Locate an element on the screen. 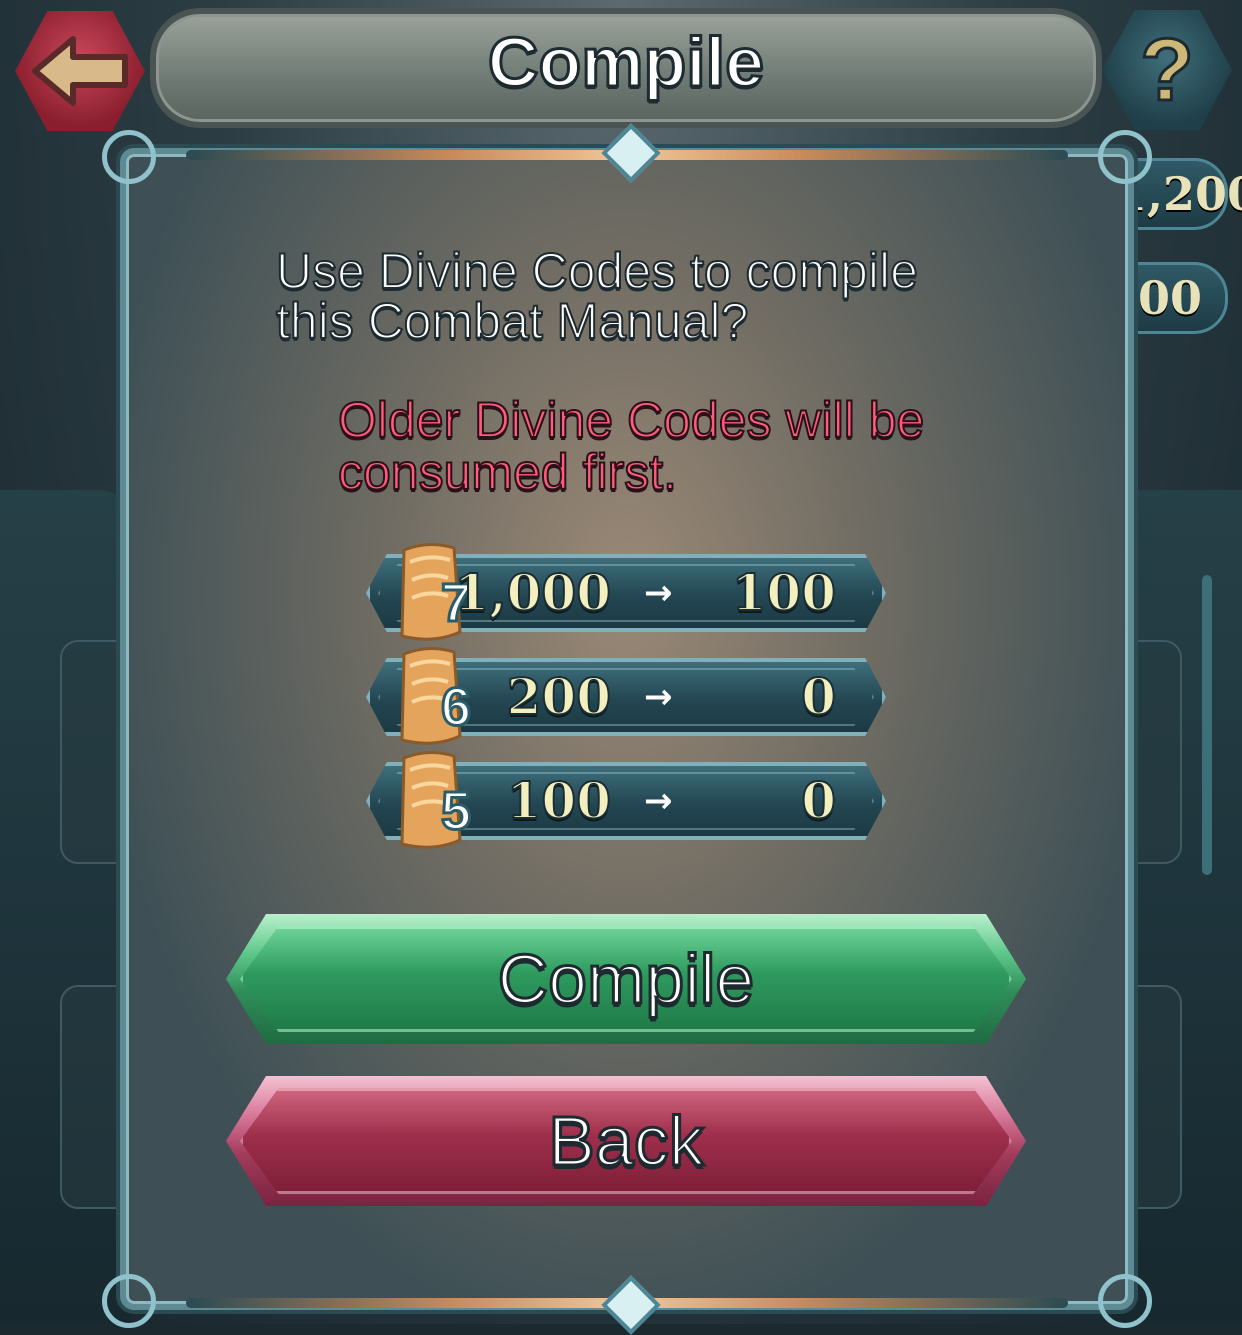 The height and width of the screenshot is (1335, 1242). back-arrow-button is located at coordinates (80, 71).